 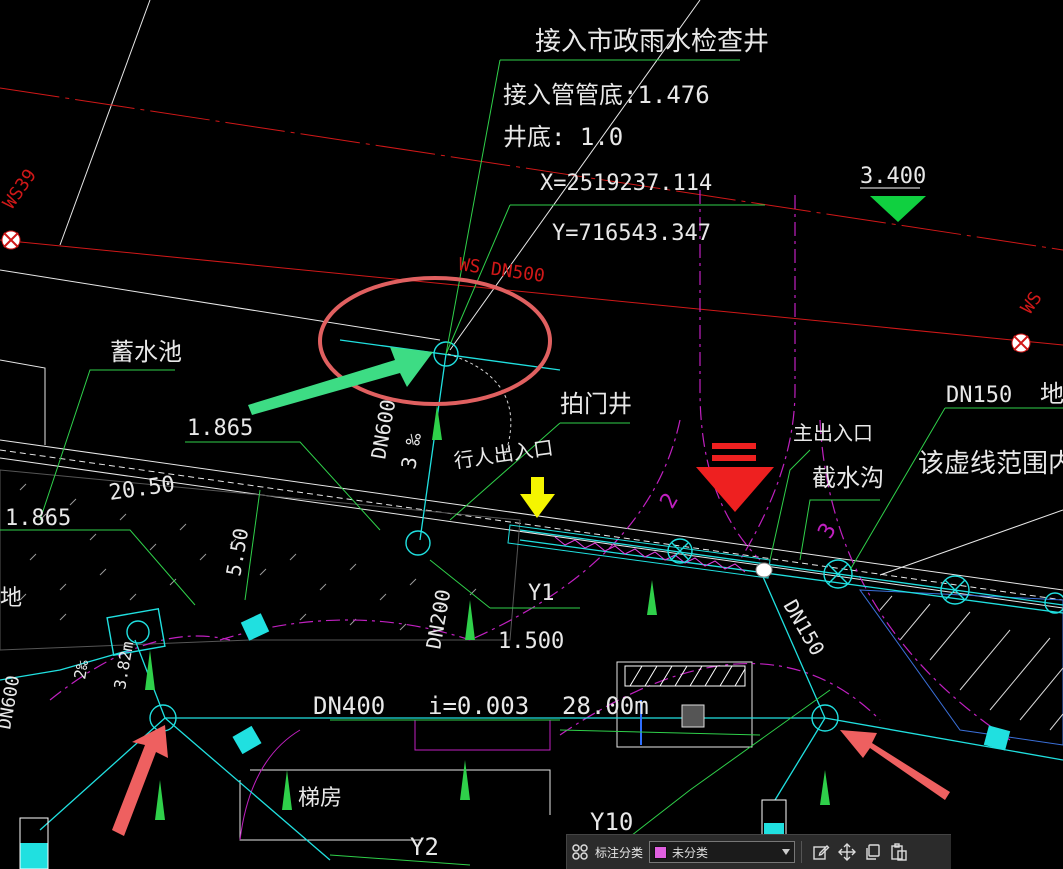 I want to click on coord-x-label: X=2519237.114, so click(x=626, y=183).